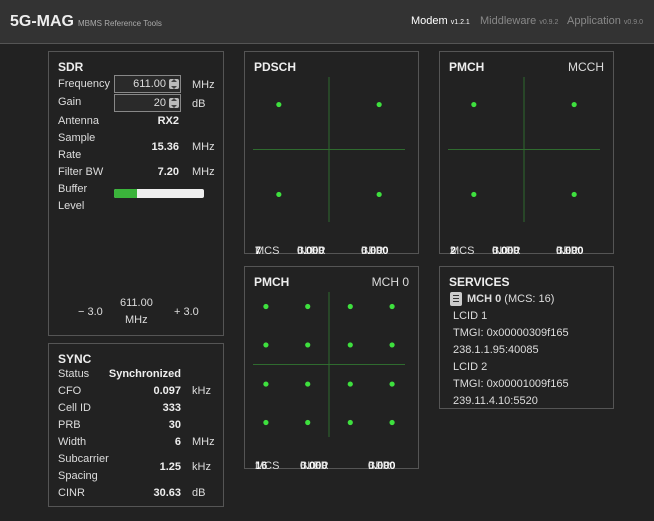 This screenshot has width=654, height=521. I want to click on pmch-mch0-subtitle: MCH 0, so click(390, 282).